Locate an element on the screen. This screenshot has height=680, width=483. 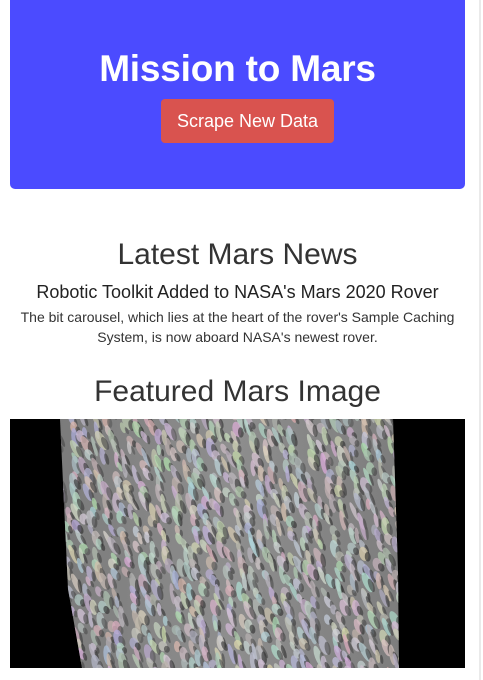
news-section-heading: Latest Mars News is located at coordinates (237, 254).